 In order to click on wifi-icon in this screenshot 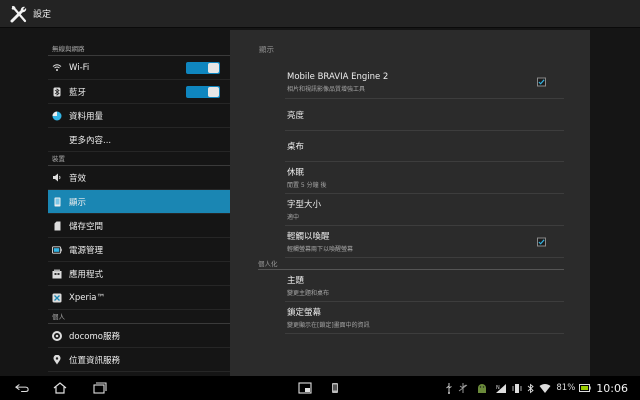, I will do `click(57, 68)`.